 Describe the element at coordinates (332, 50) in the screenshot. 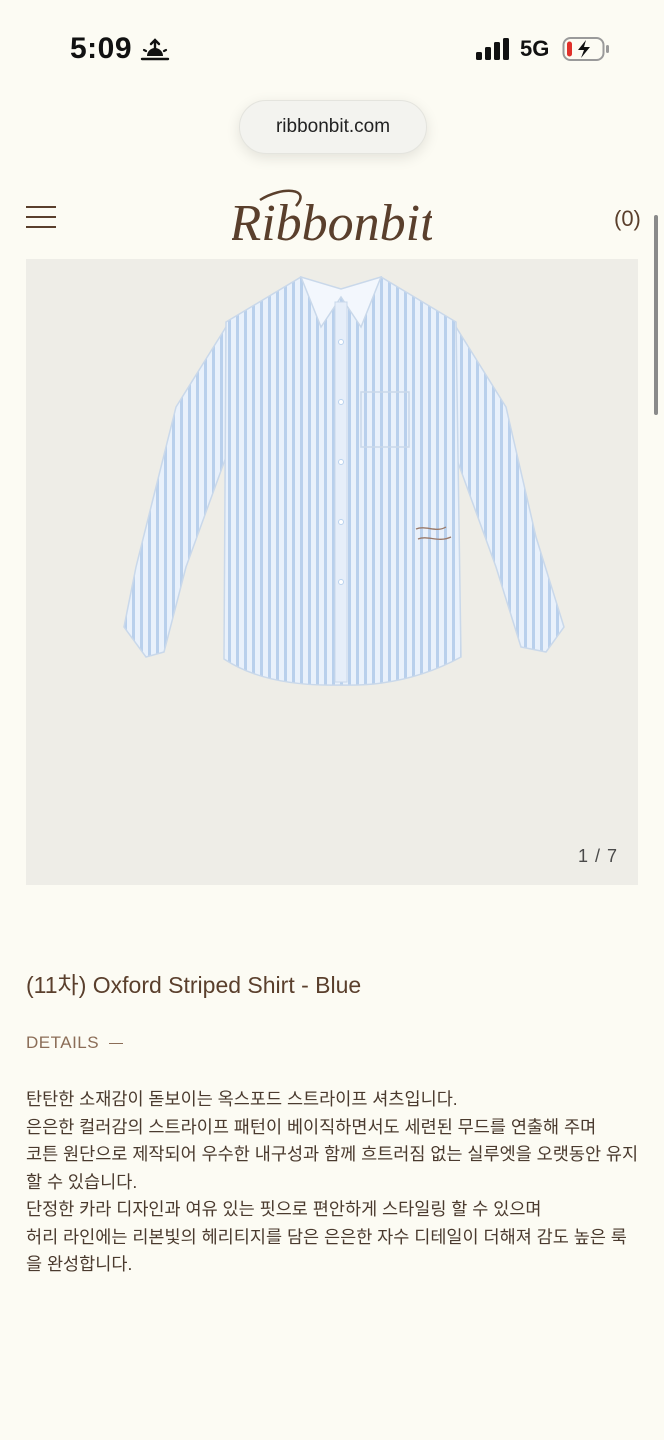

I see `status-bar: 5:09 5G` at that location.